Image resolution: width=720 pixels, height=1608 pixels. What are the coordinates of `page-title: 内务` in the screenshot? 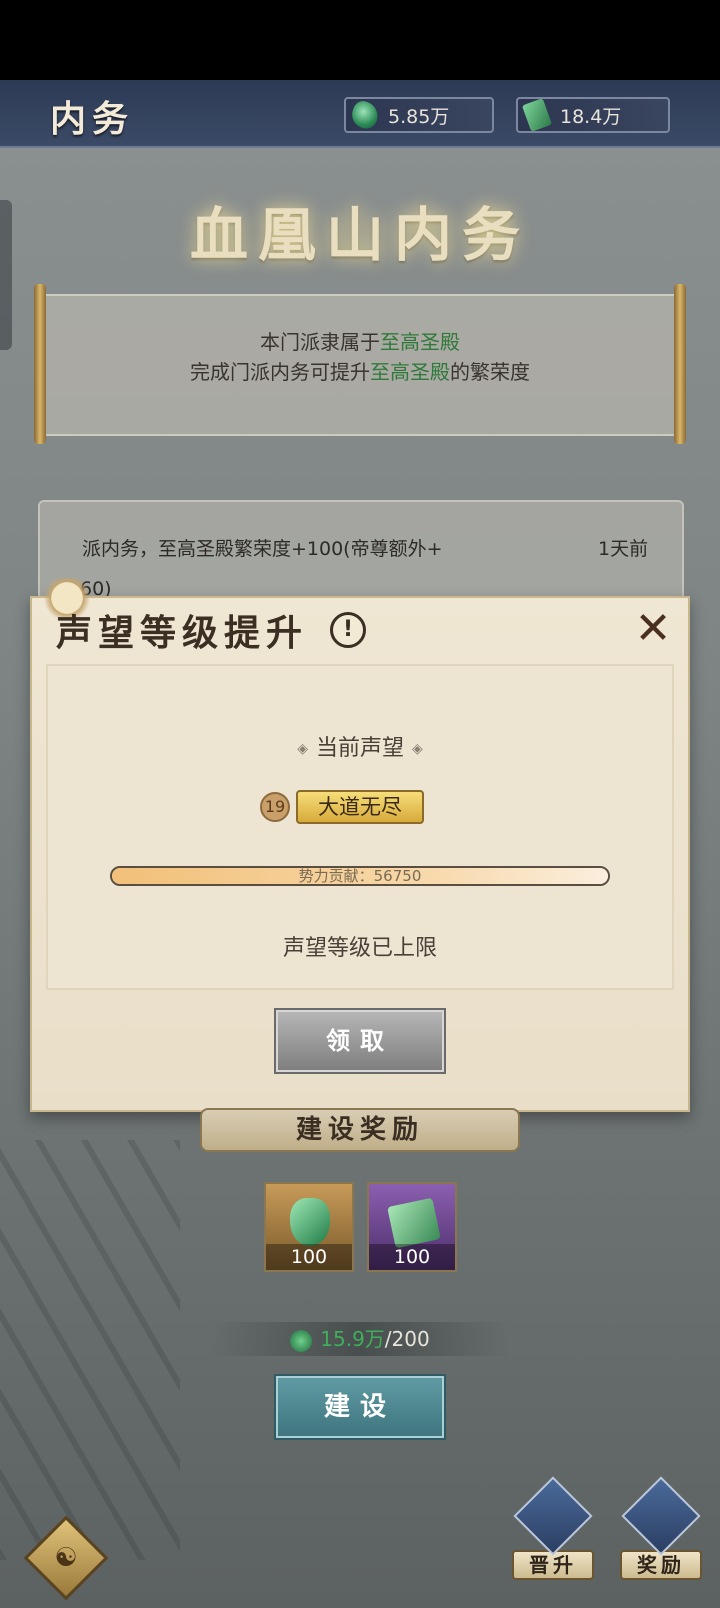 It's located at (92, 119).